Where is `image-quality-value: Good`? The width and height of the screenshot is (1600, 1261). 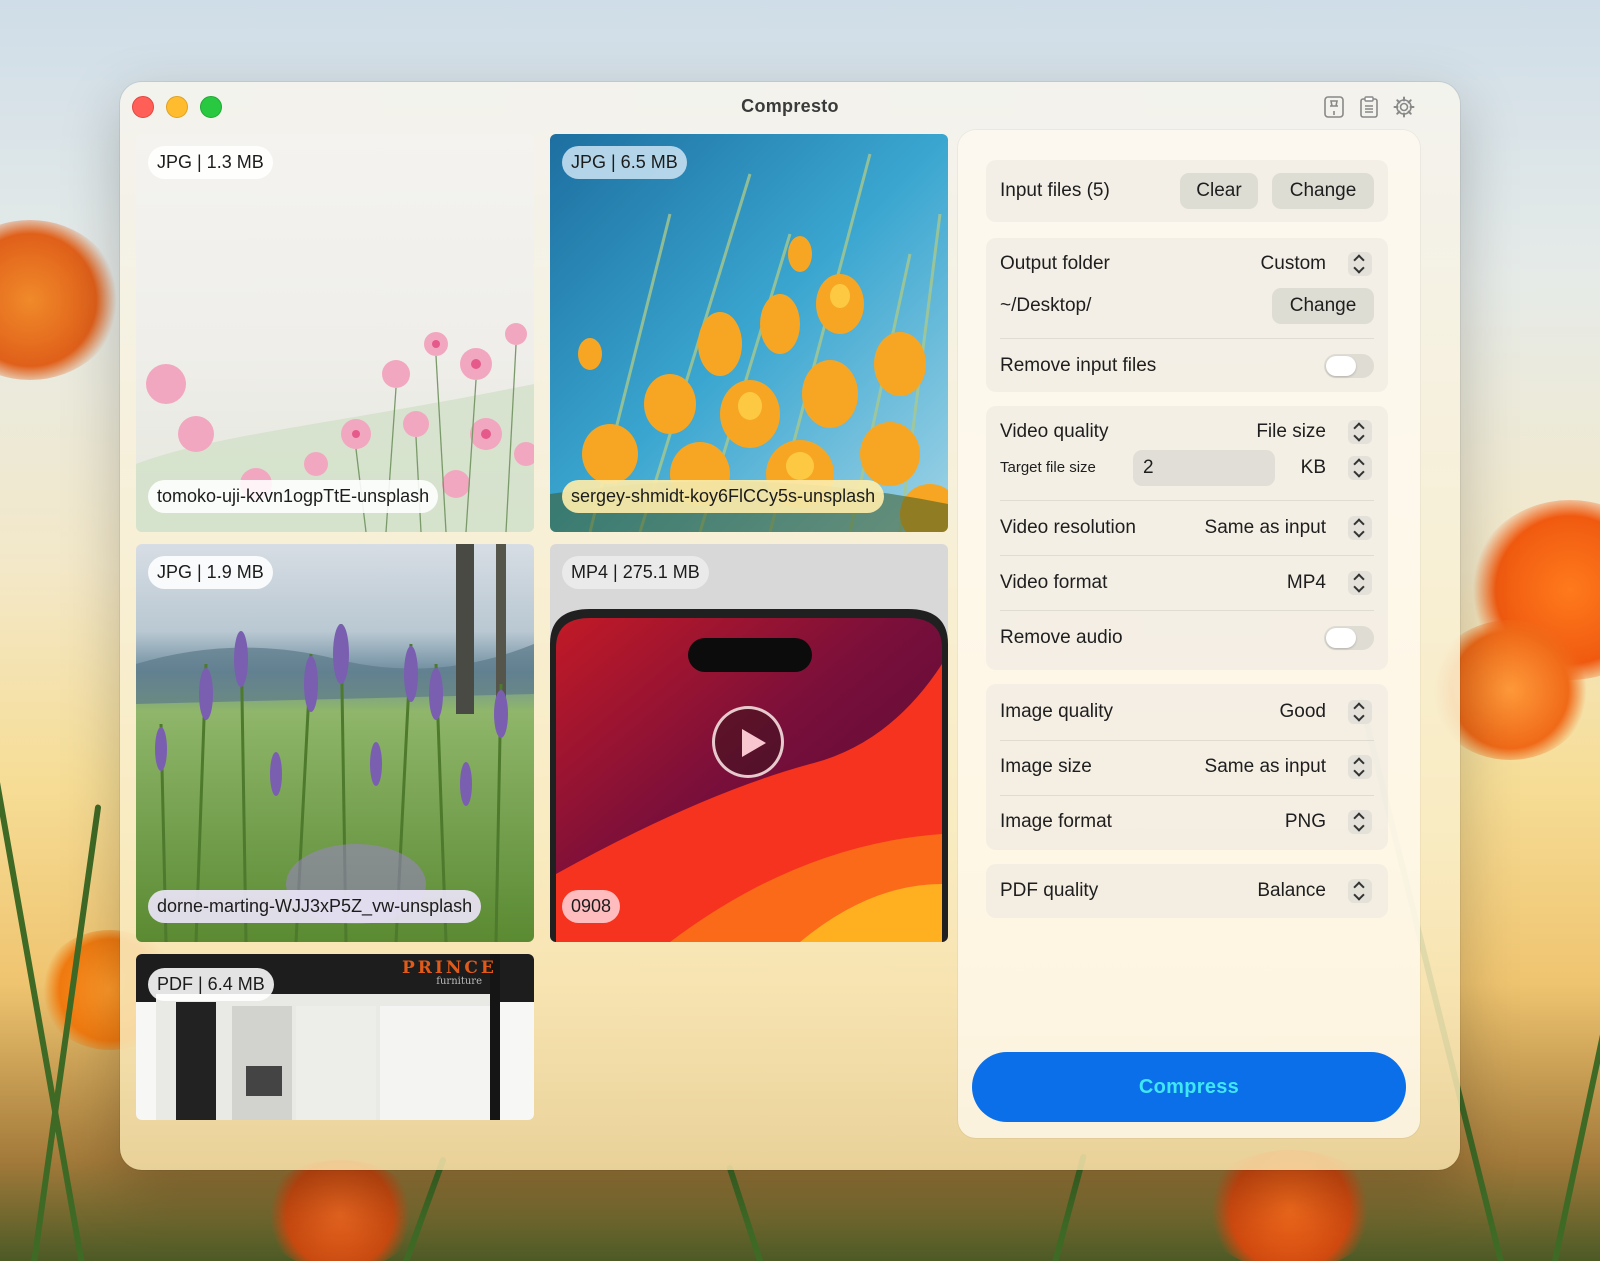
image-quality-value: Good is located at coordinates (1302, 711).